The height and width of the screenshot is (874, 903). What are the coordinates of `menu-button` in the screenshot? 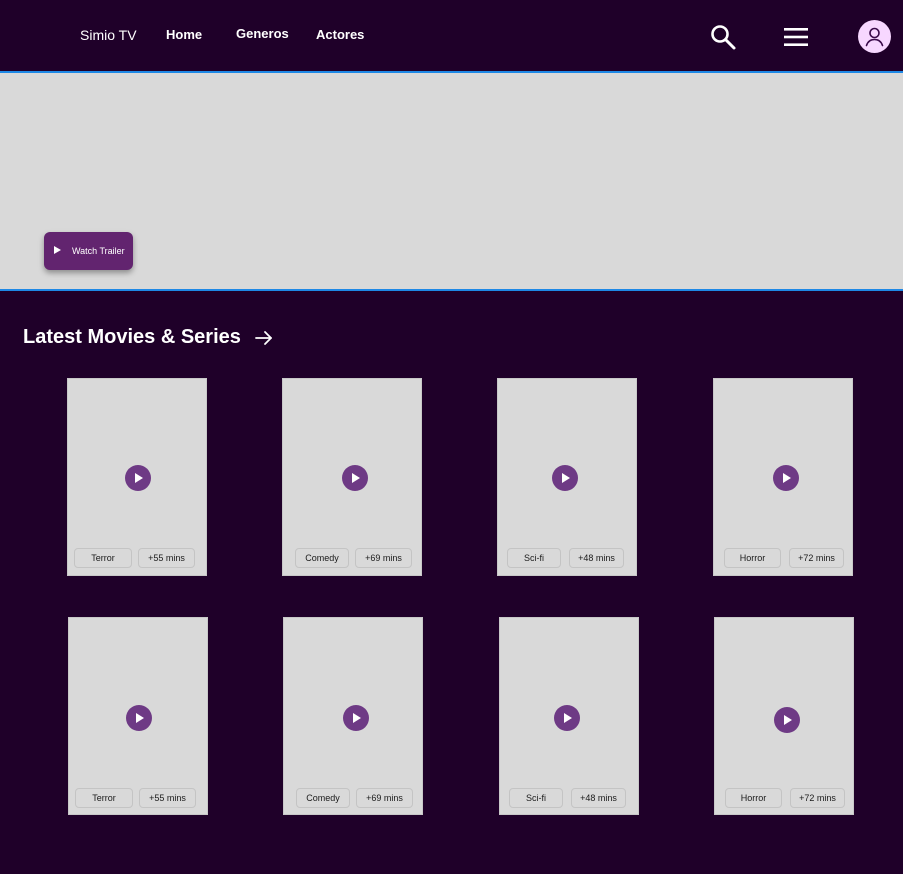 It's located at (796, 37).